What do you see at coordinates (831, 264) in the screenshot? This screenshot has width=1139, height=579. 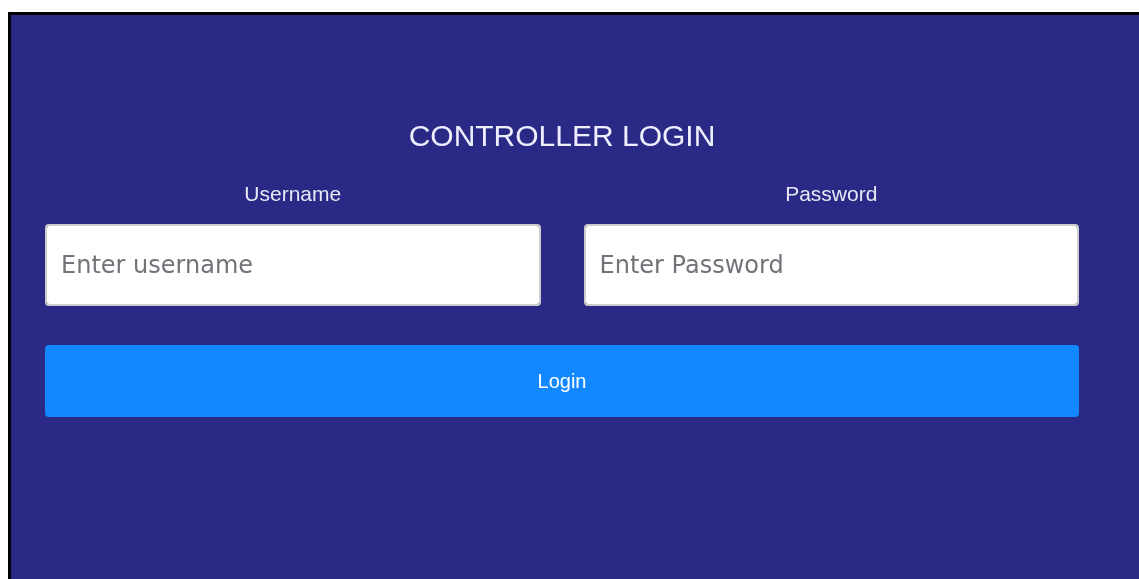 I see `input-field: Enter Password` at bounding box center [831, 264].